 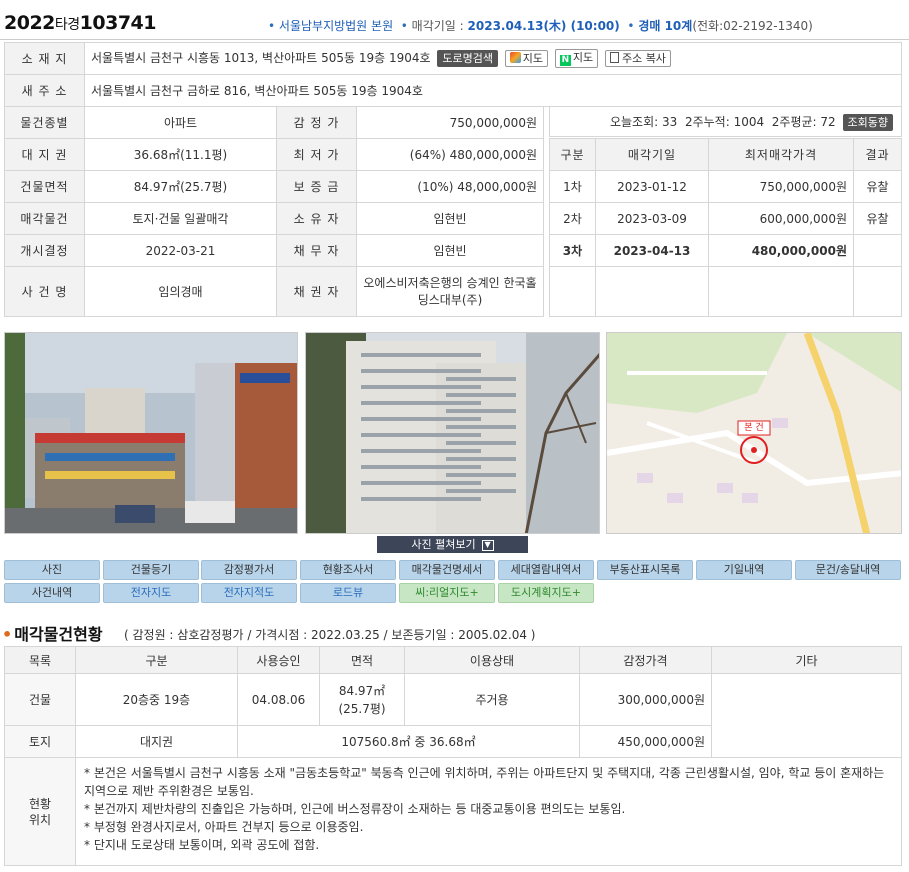 I want to click on appraisal-price: 750,000,000원, so click(x=450, y=122).